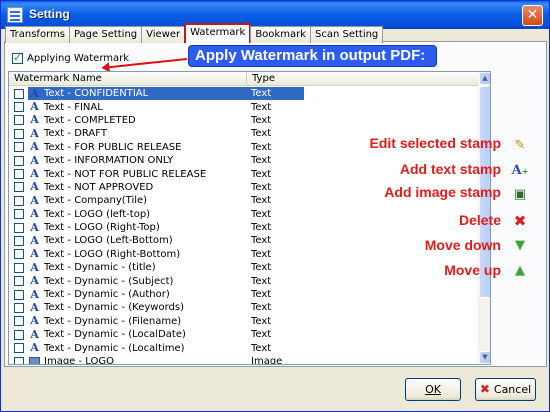  What do you see at coordinates (244, 254) in the screenshot?
I see `table-row: A Text - LOGO (Right-Bottom) Text` at bounding box center [244, 254].